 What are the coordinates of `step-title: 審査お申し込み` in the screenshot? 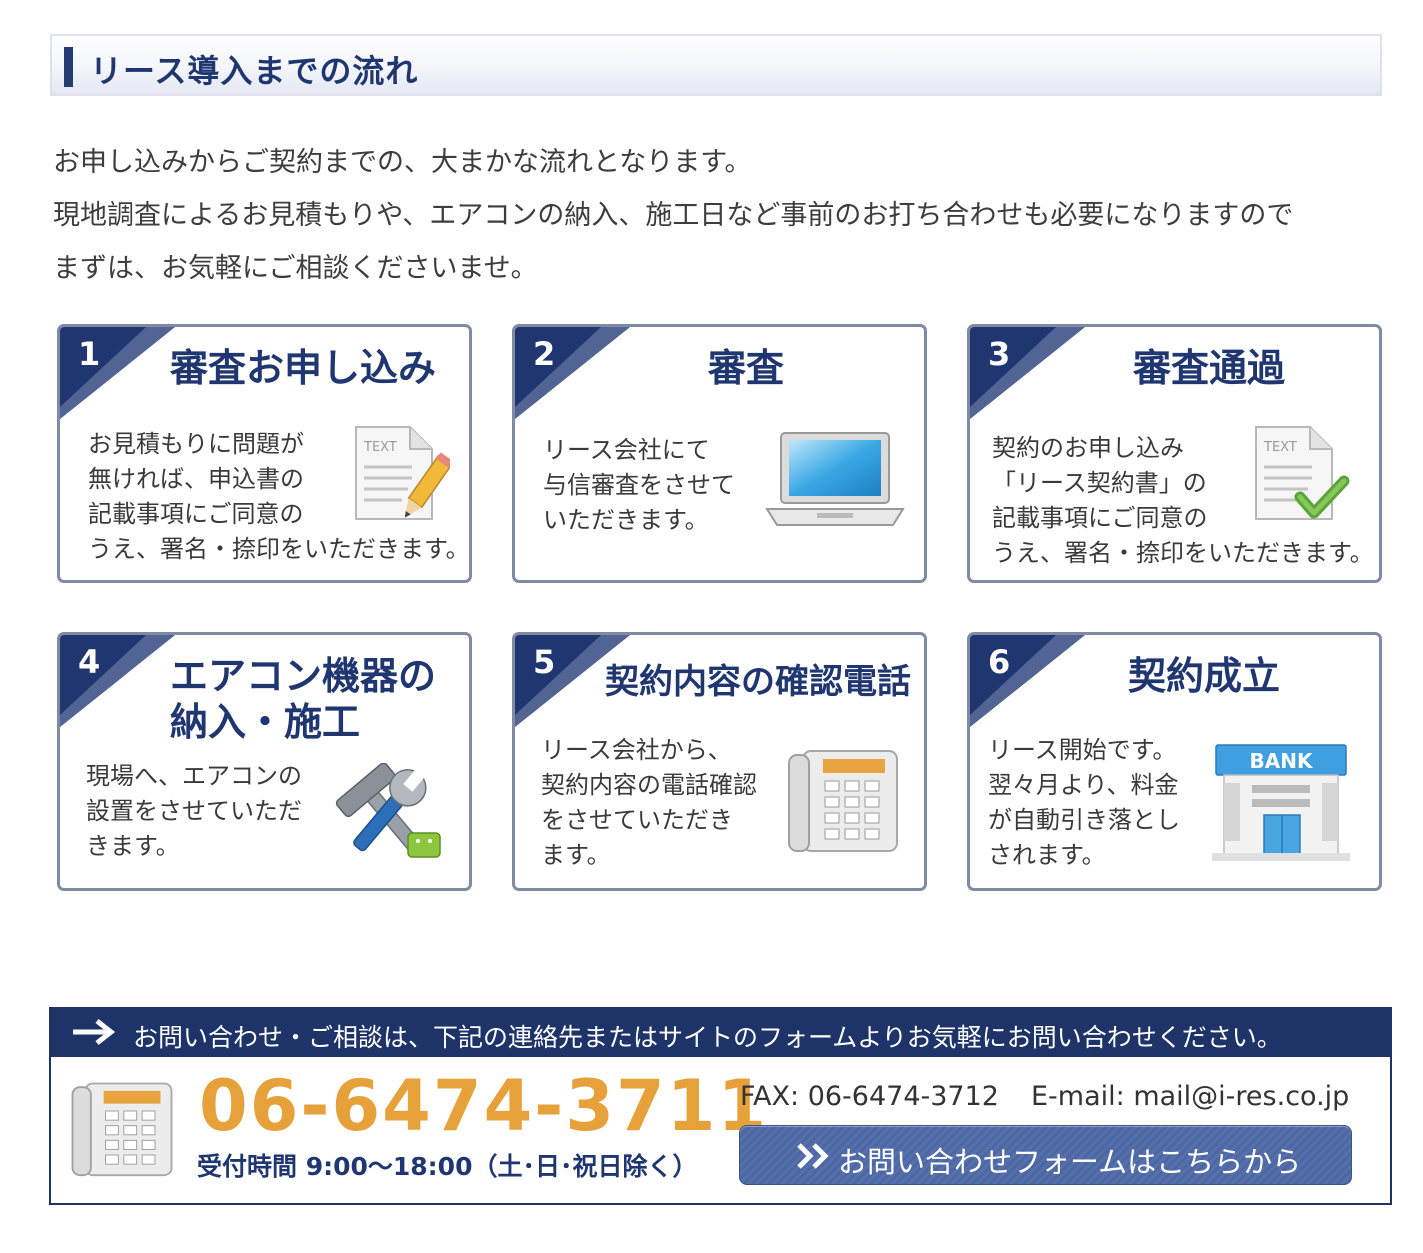 It's located at (303, 368).